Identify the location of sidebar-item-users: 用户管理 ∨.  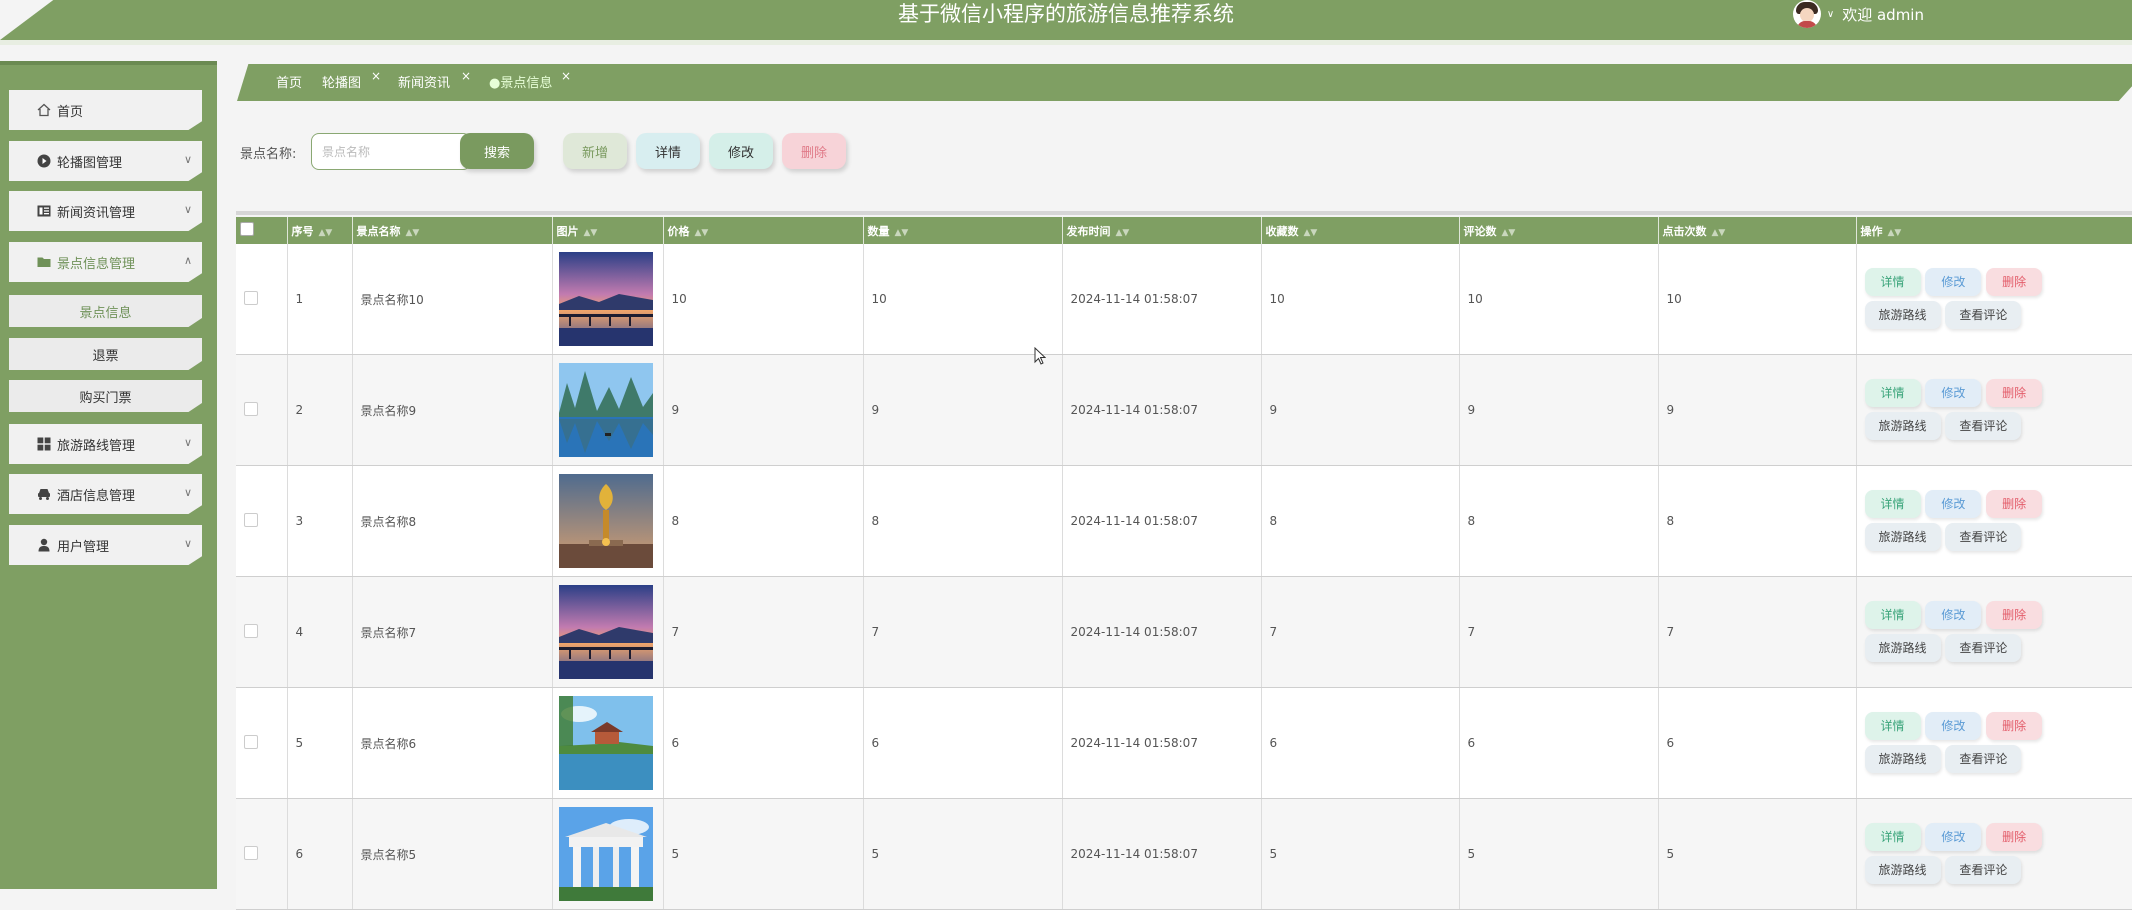
(105, 545).